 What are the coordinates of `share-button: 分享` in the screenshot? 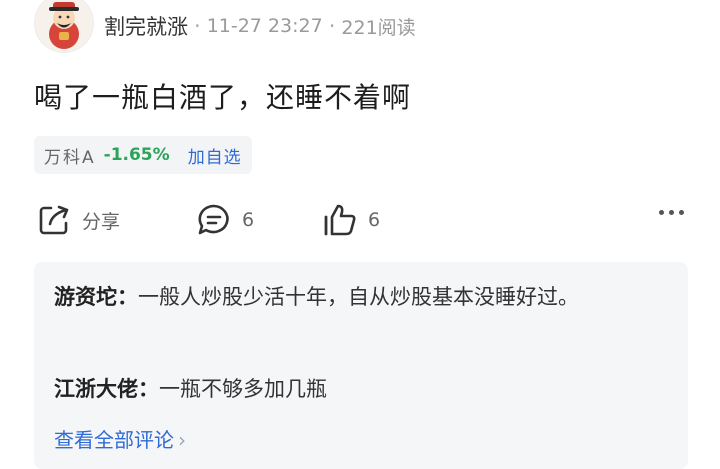 It's located at (78, 220).